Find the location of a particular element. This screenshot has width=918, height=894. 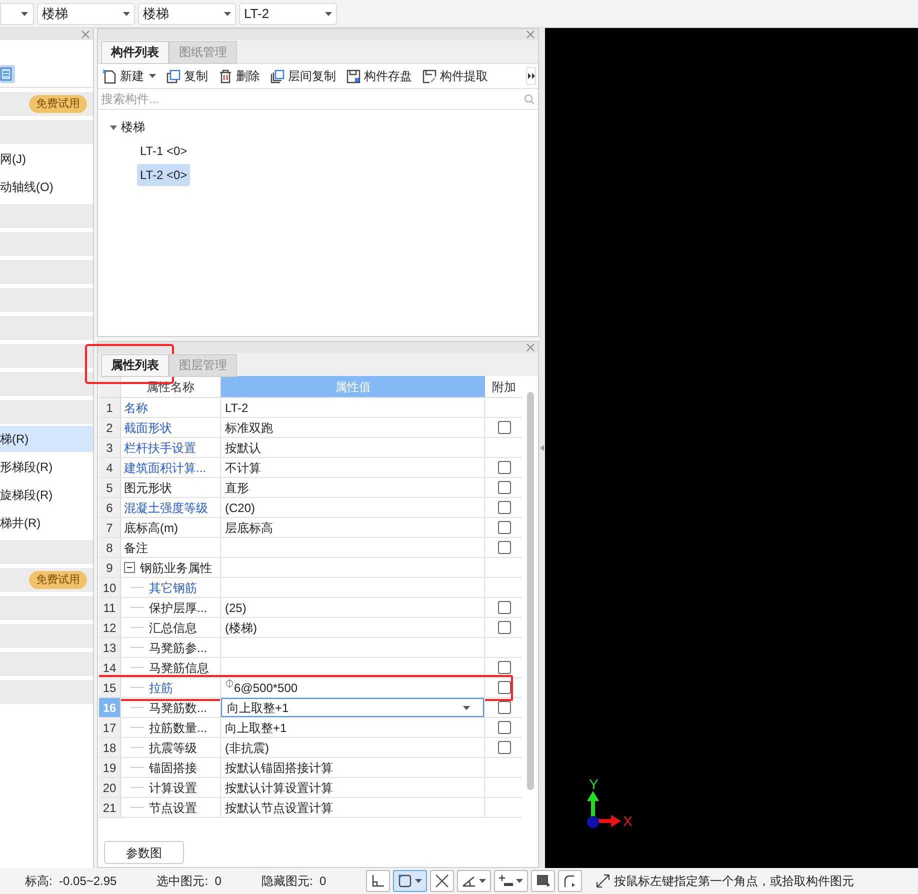

row-number: 2 is located at coordinates (110, 427).